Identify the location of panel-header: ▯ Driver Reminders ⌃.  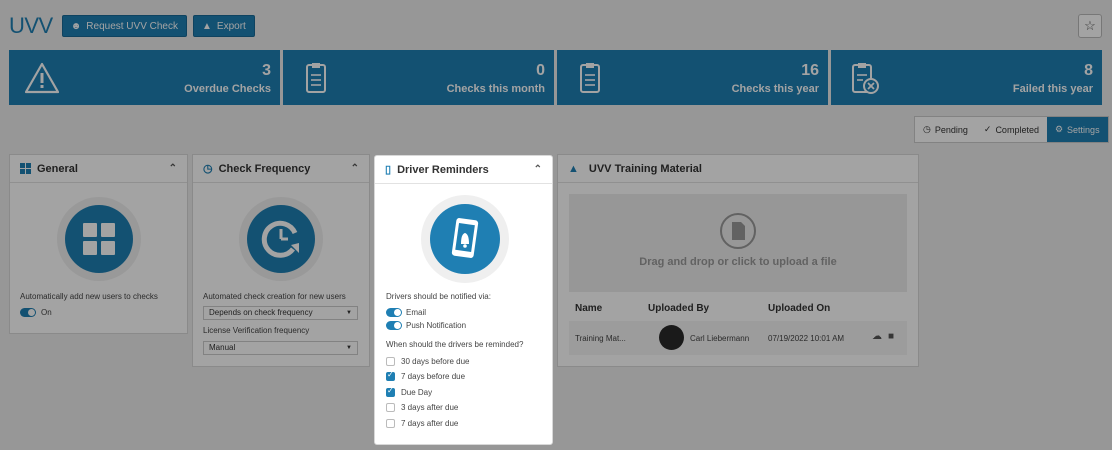
(463, 170).